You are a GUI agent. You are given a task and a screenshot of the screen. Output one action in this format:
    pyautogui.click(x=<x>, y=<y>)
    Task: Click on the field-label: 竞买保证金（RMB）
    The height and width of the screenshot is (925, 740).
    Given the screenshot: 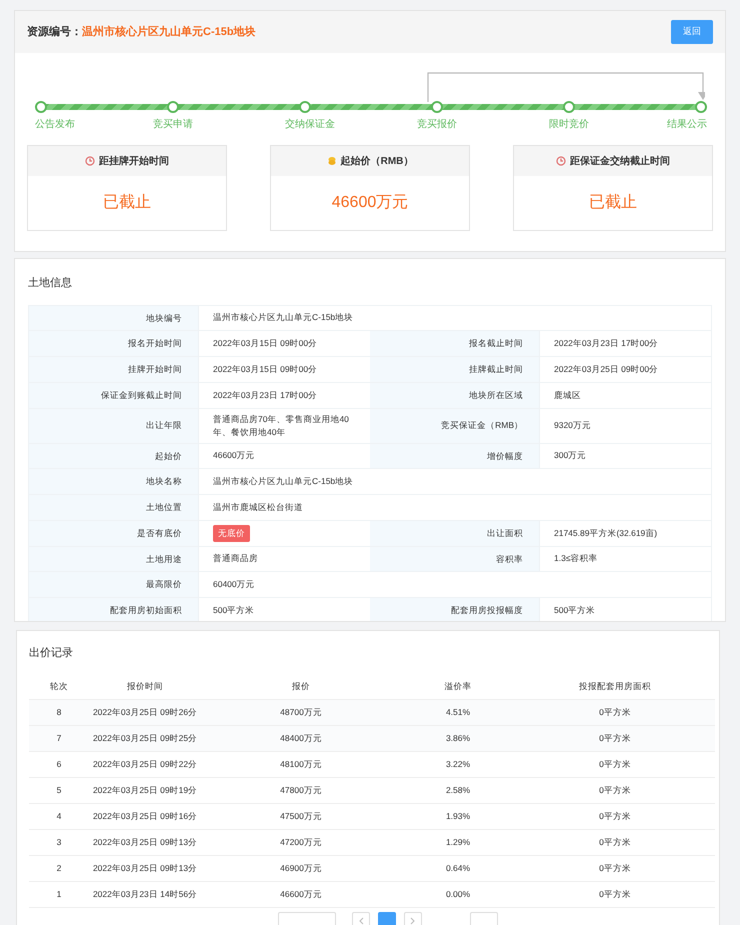 What is the action you would take?
    pyautogui.click(x=455, y=425)
    